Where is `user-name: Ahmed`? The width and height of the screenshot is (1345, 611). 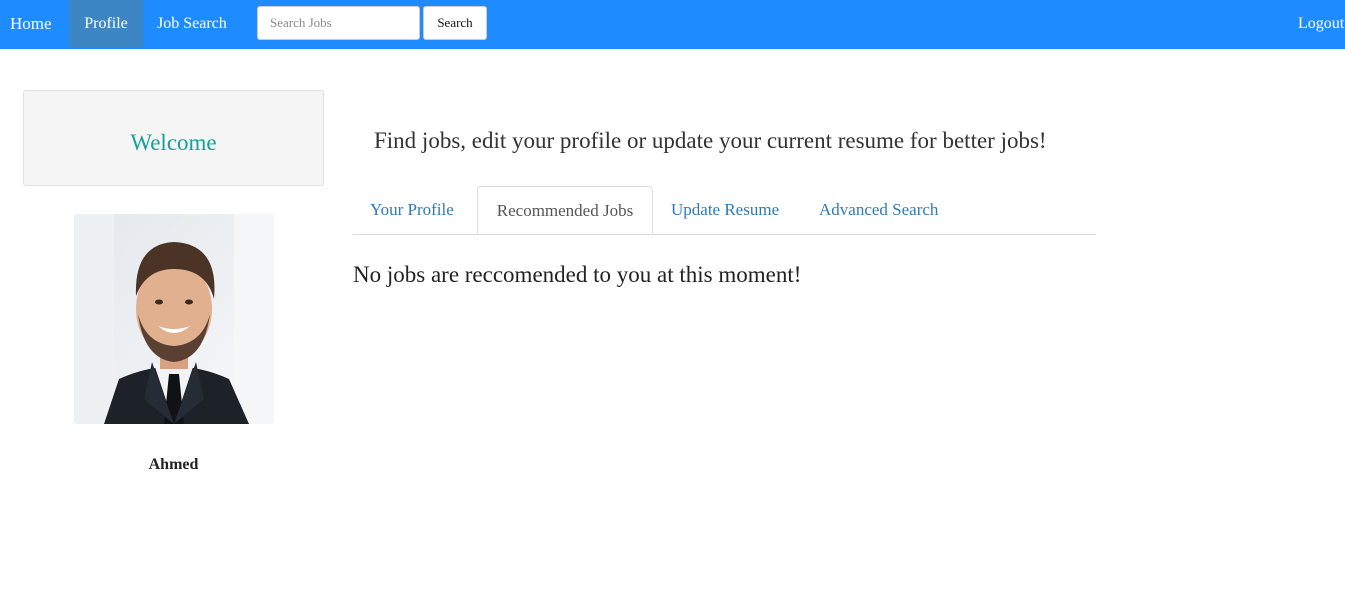
user-name: Ahmed is located at coordinates (173, 464).